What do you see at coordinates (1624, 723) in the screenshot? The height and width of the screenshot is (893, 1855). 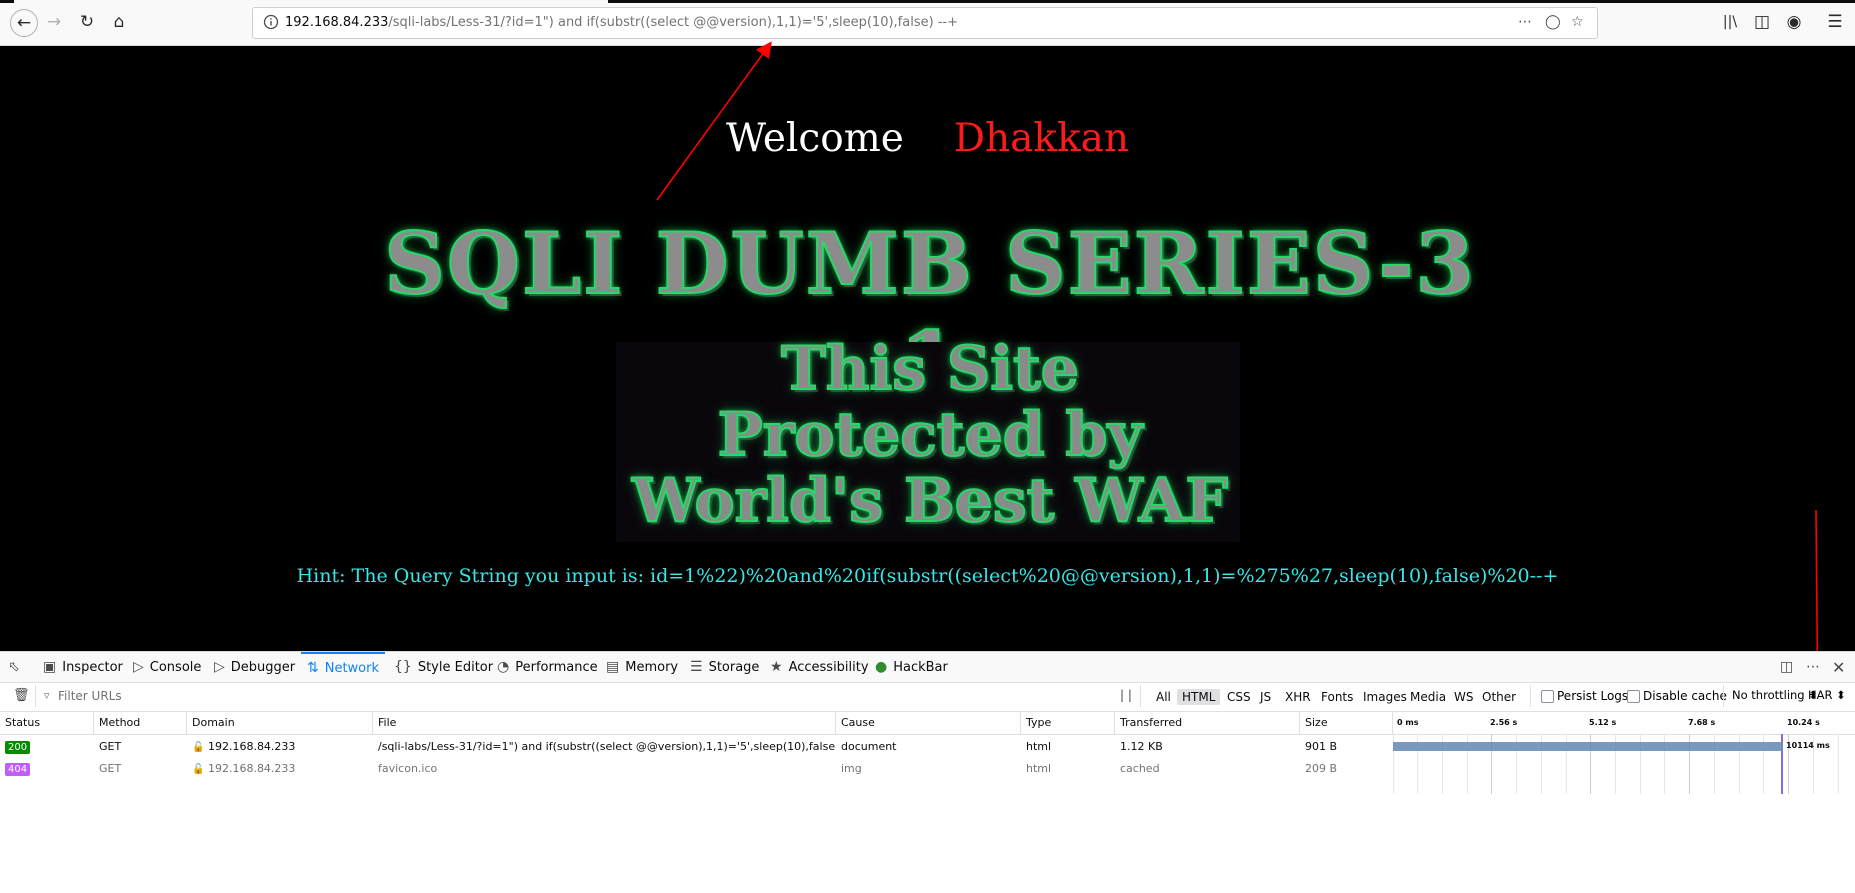 I see `col-waterfall: 0 ms 2.56 s 5.12 s 7.68 s 10.24 s` at bounding box center [1624, 723].